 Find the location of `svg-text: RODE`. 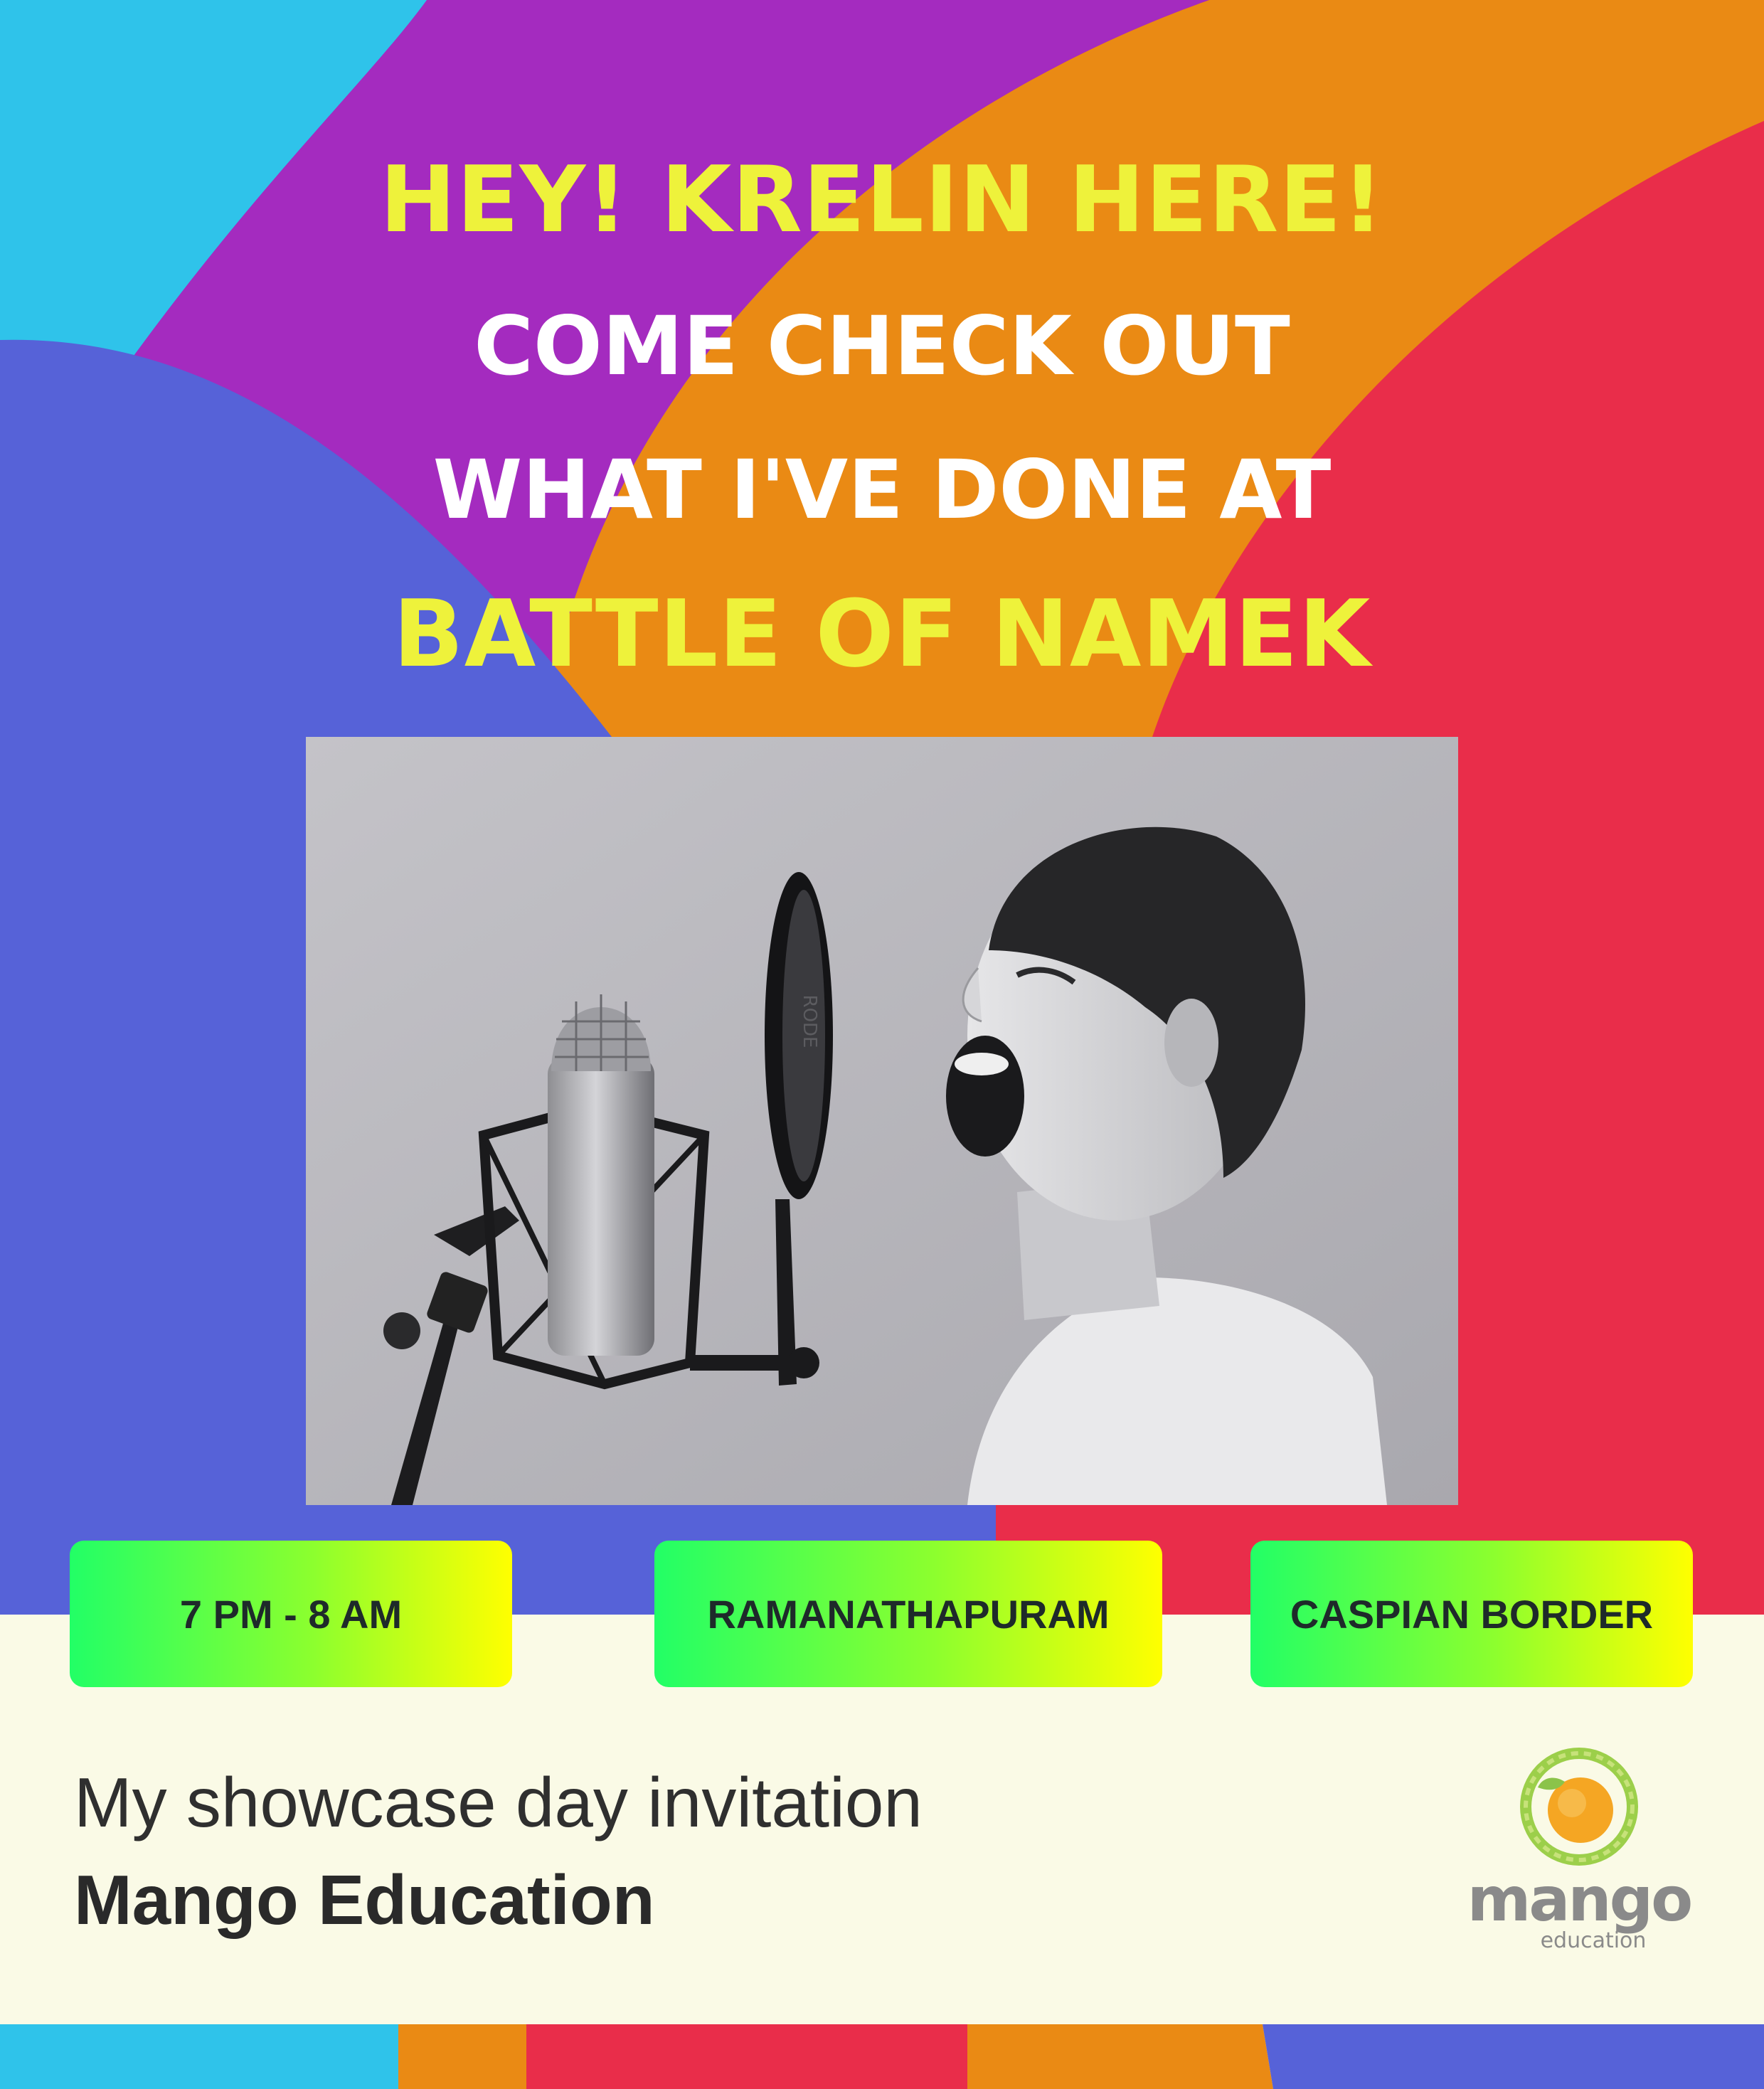

svg-text: RODE is located at coordinates (809, 1021).